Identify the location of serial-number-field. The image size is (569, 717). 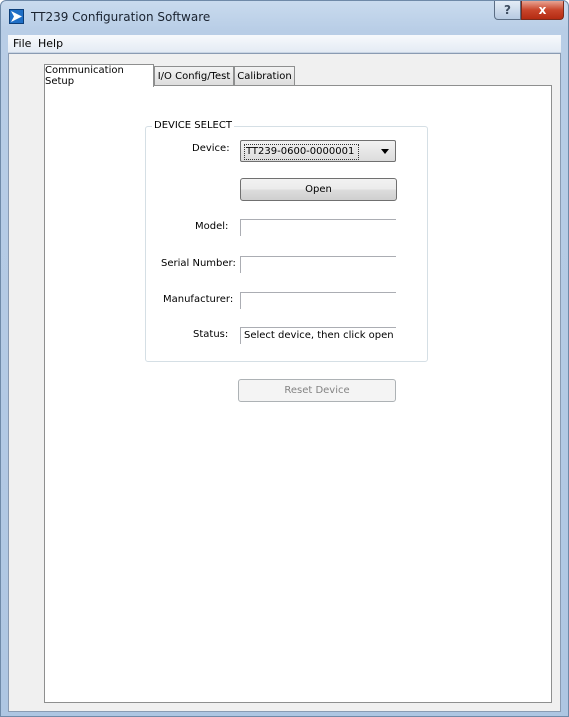
(318, 264).